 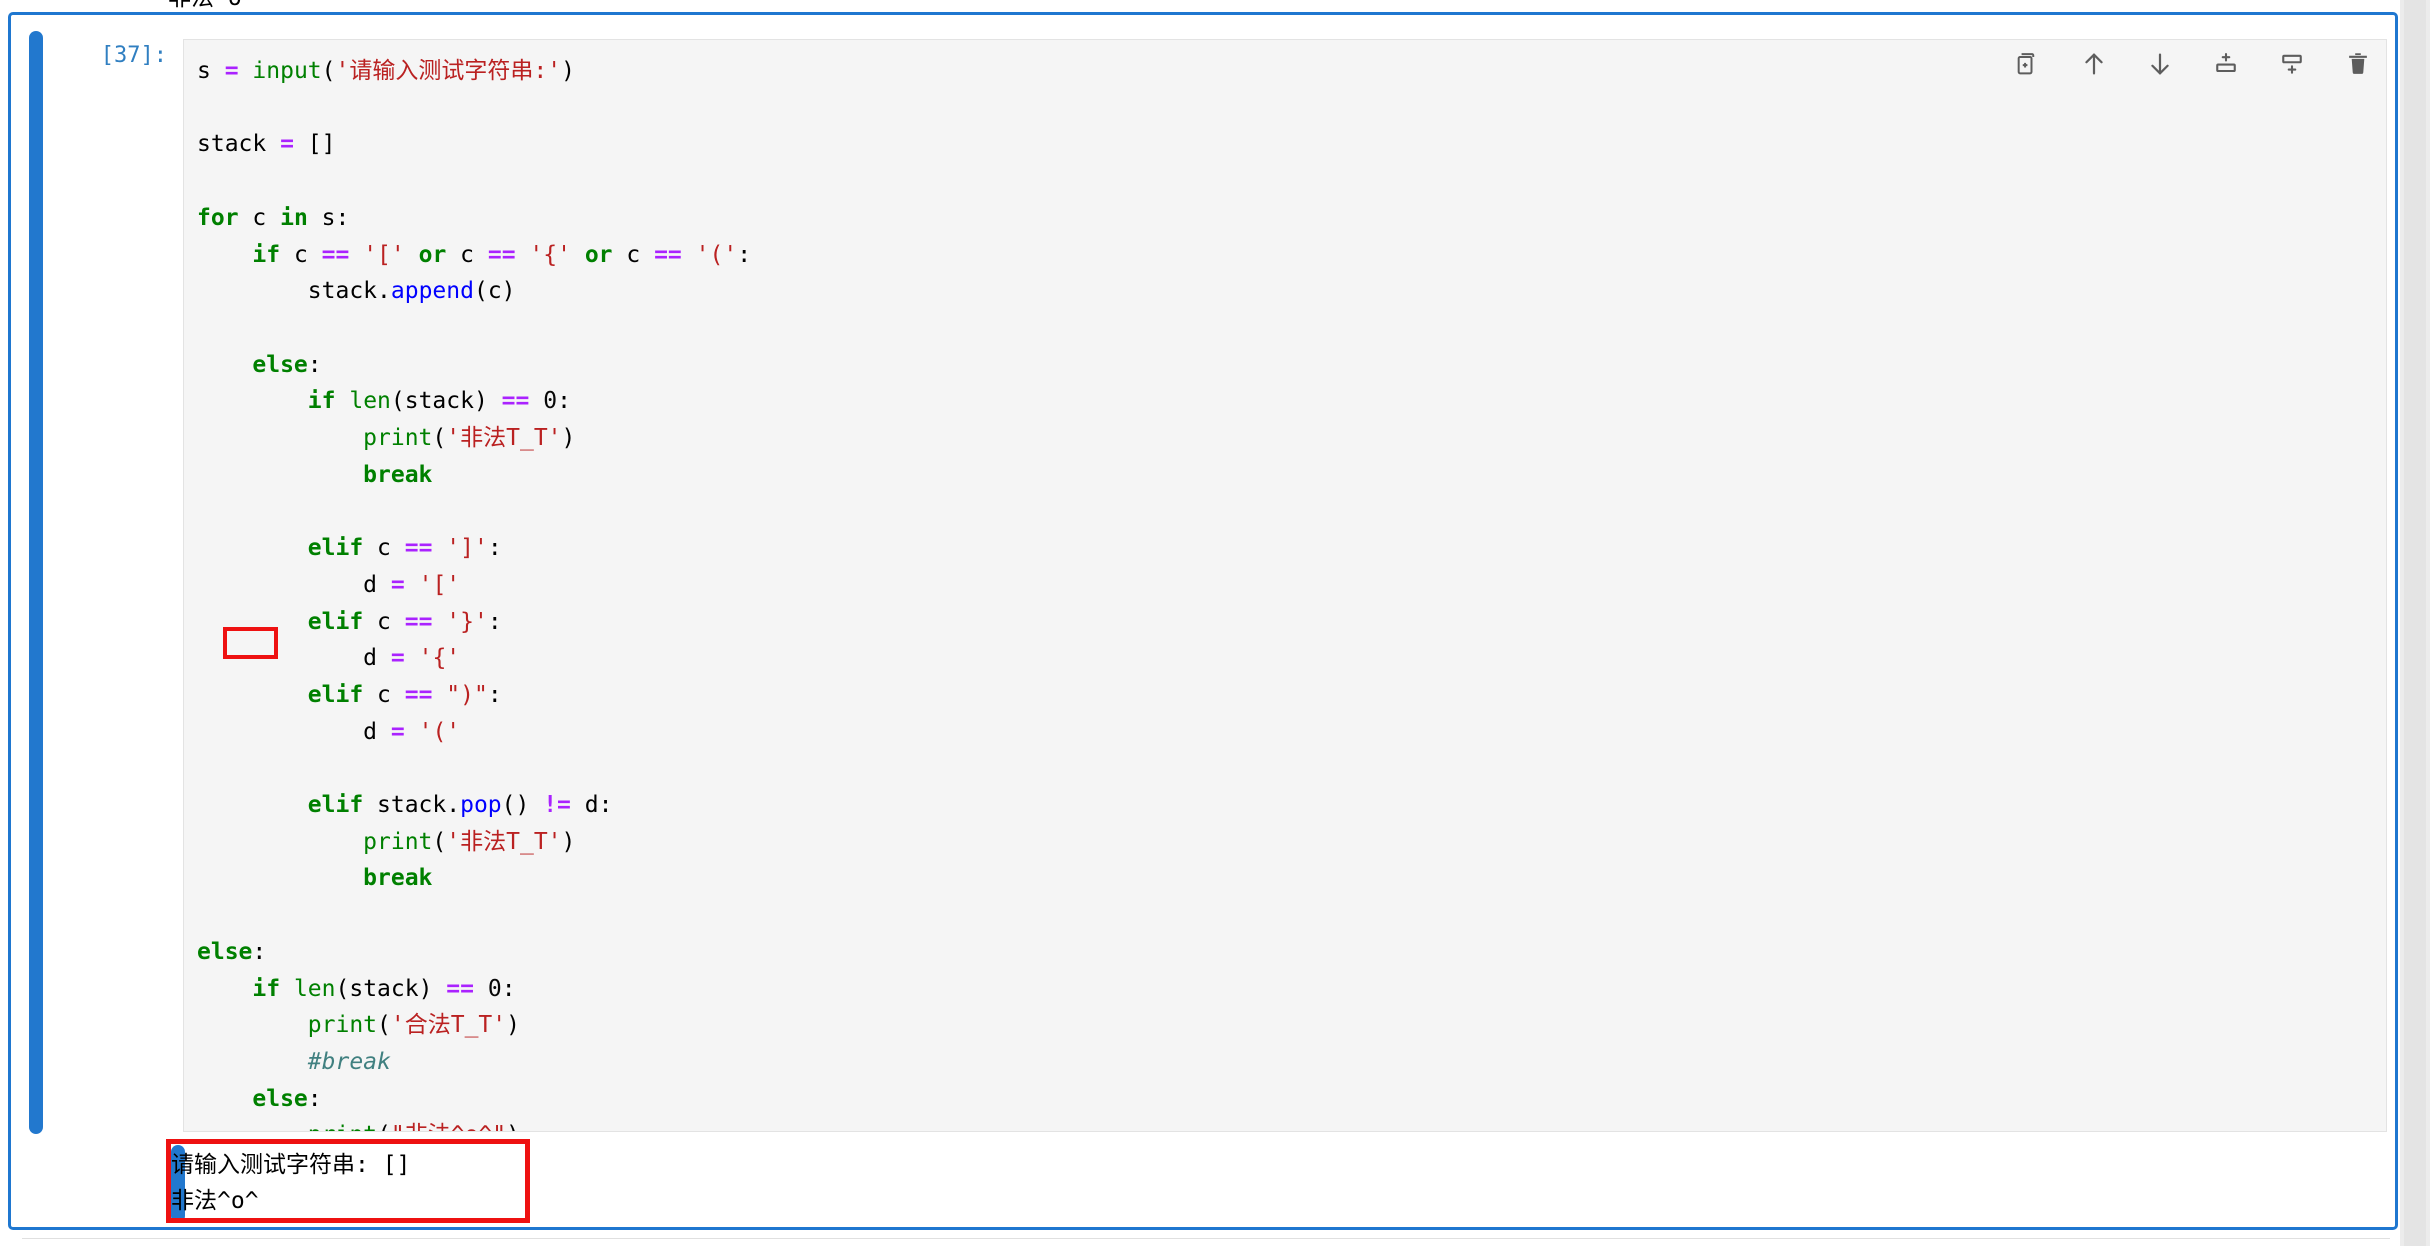 I want to click on cell-toolbar, so click(x=2193, y=64).